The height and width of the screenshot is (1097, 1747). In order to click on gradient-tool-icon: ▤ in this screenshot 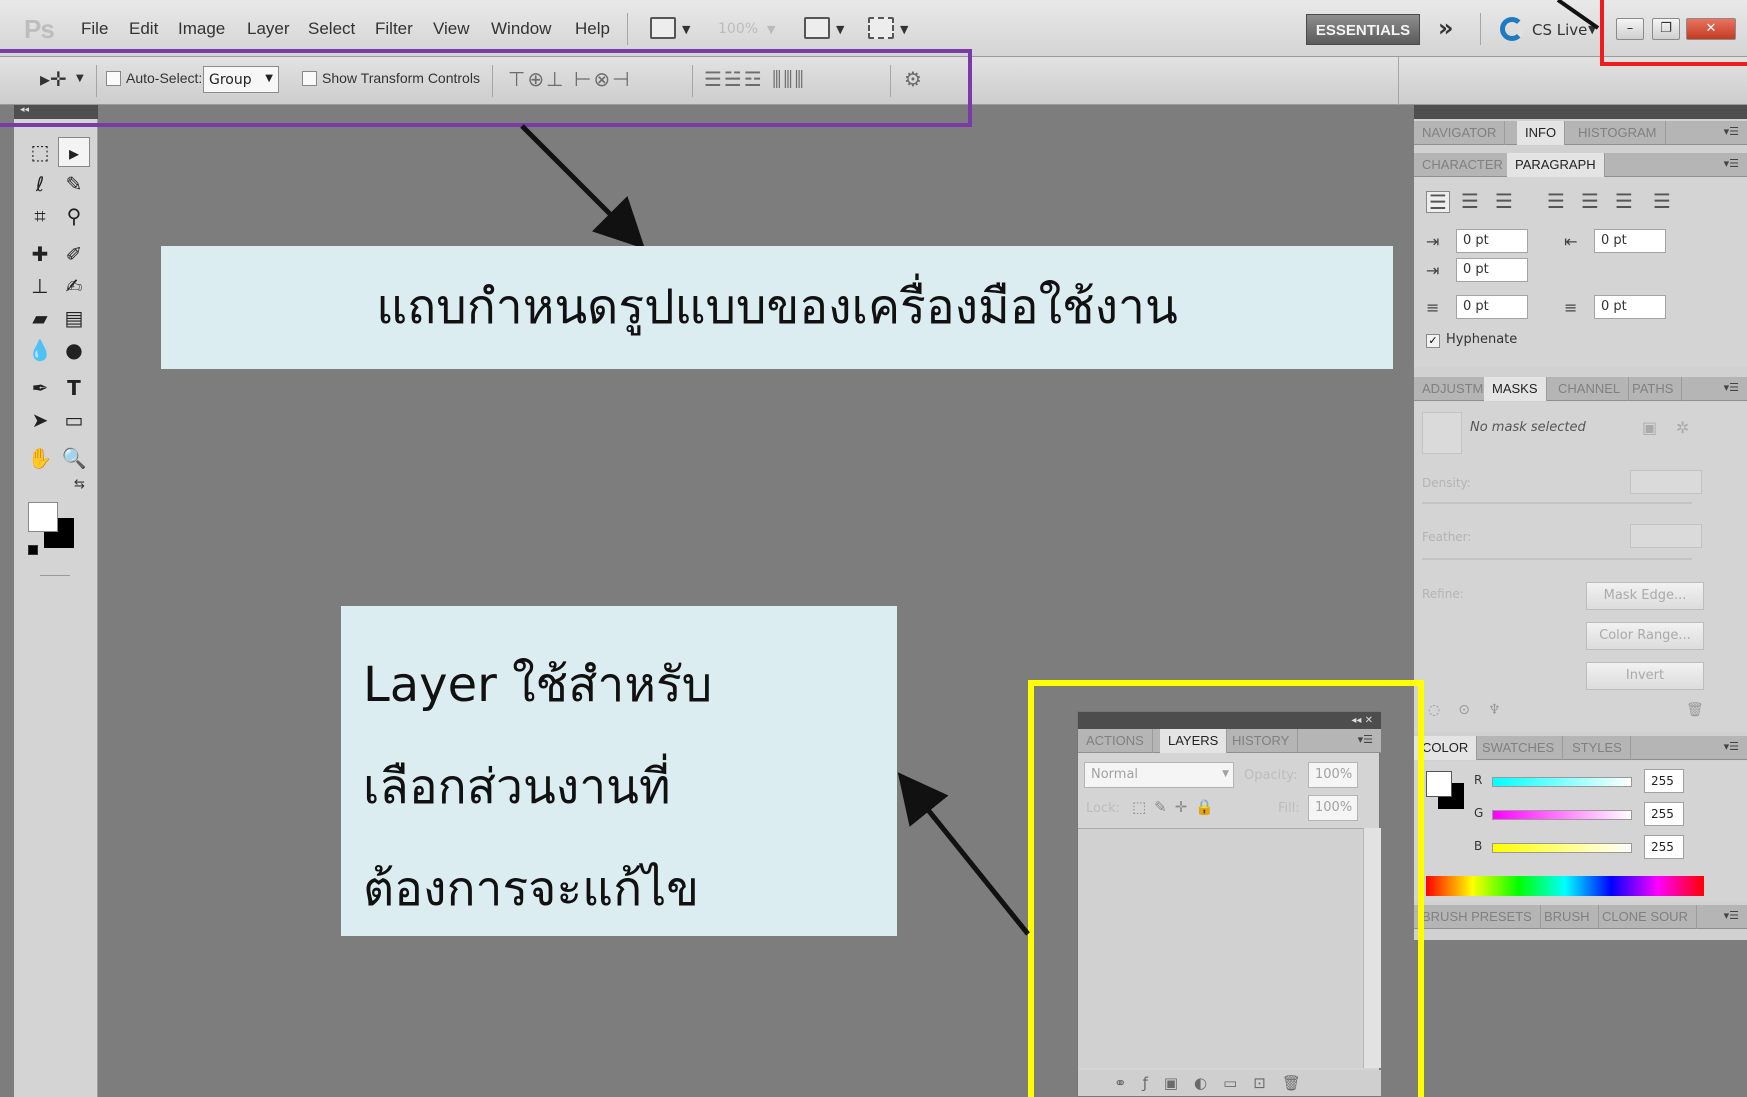, I will do `click(74, 318)`.